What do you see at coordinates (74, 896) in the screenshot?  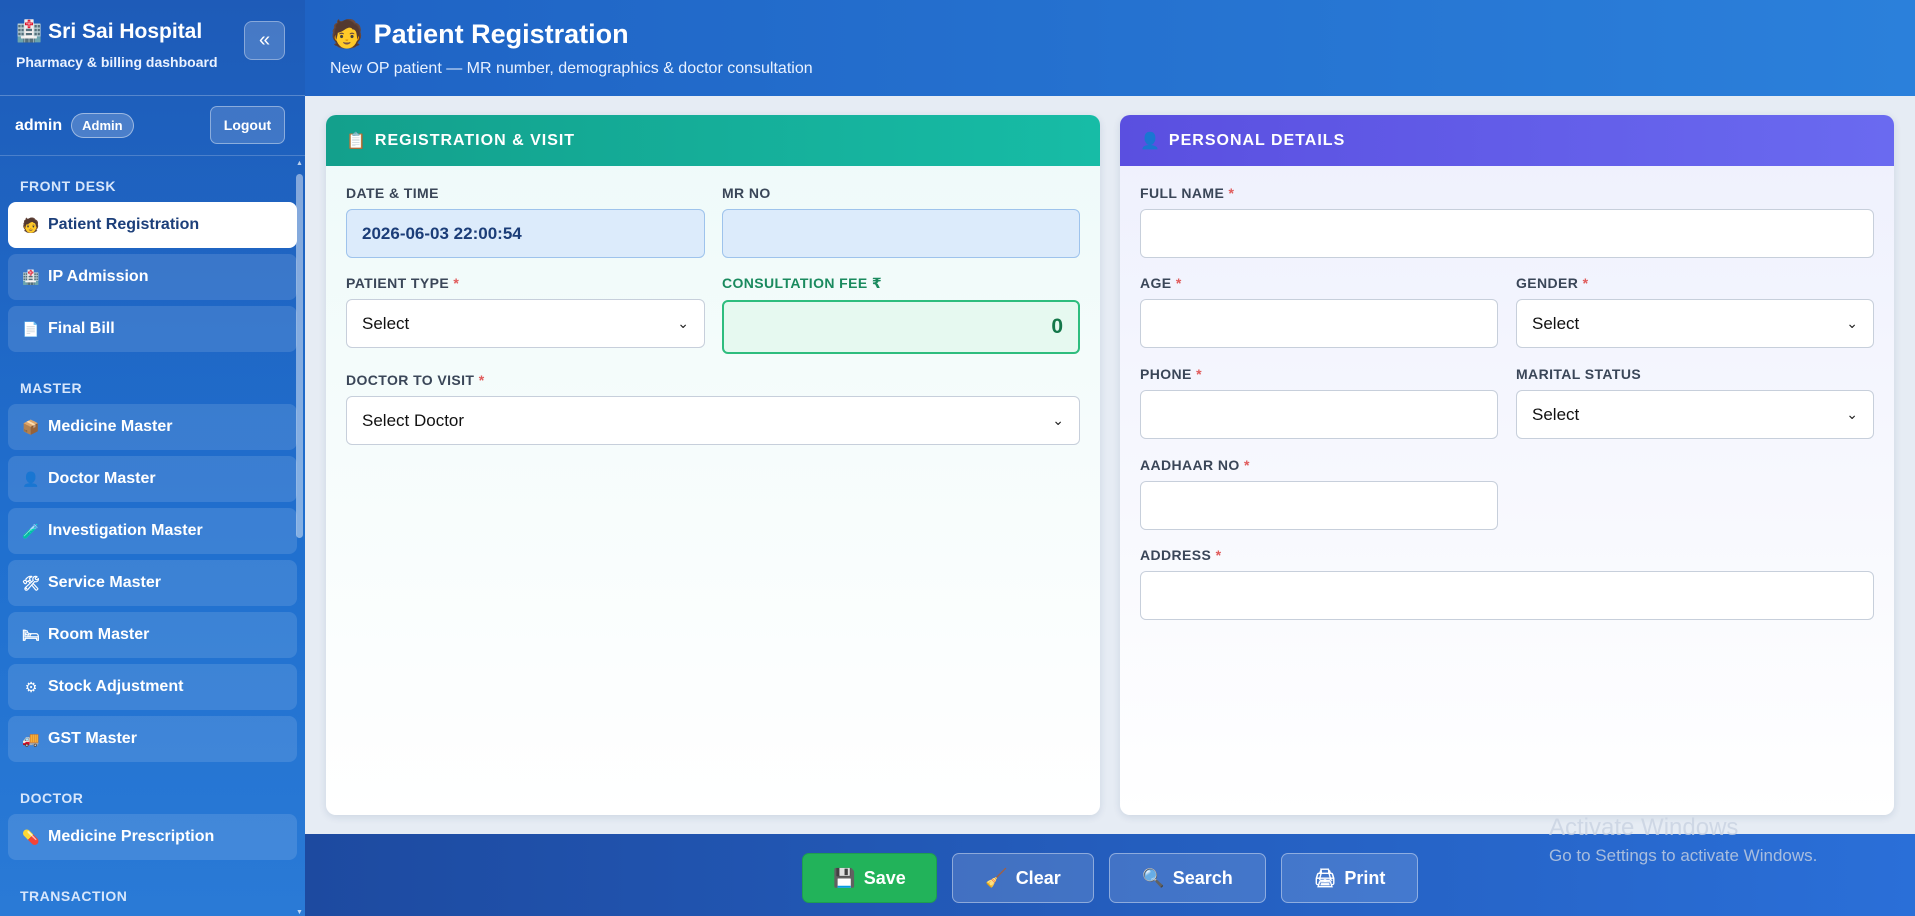 I see `section-label-transaction: TRANSACTION` at bounding box center [74, 896].